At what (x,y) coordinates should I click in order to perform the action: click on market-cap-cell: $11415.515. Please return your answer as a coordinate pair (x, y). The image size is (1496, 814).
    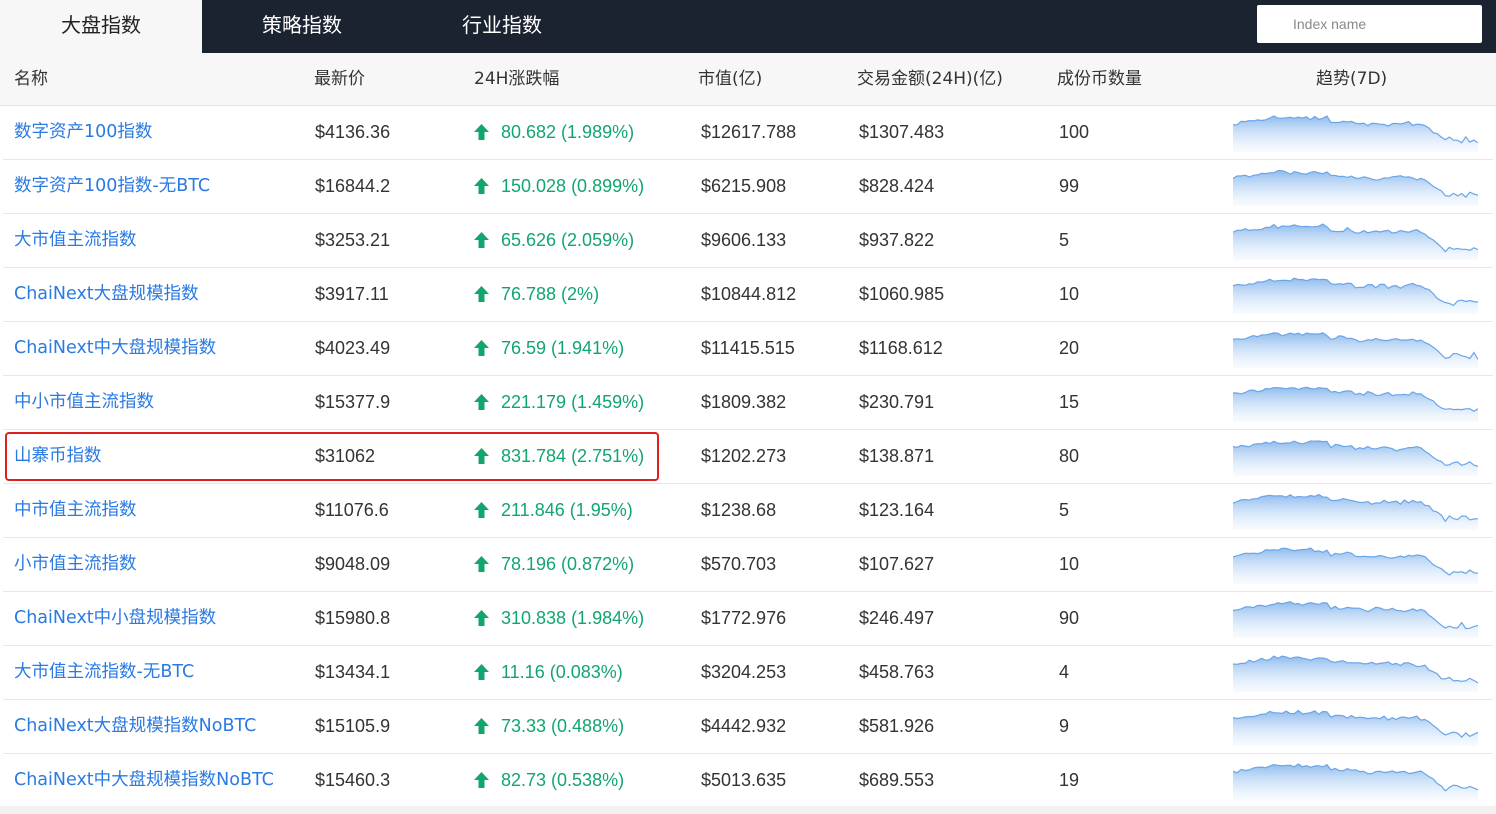
    Looking at the image, I should click on (748, 348).